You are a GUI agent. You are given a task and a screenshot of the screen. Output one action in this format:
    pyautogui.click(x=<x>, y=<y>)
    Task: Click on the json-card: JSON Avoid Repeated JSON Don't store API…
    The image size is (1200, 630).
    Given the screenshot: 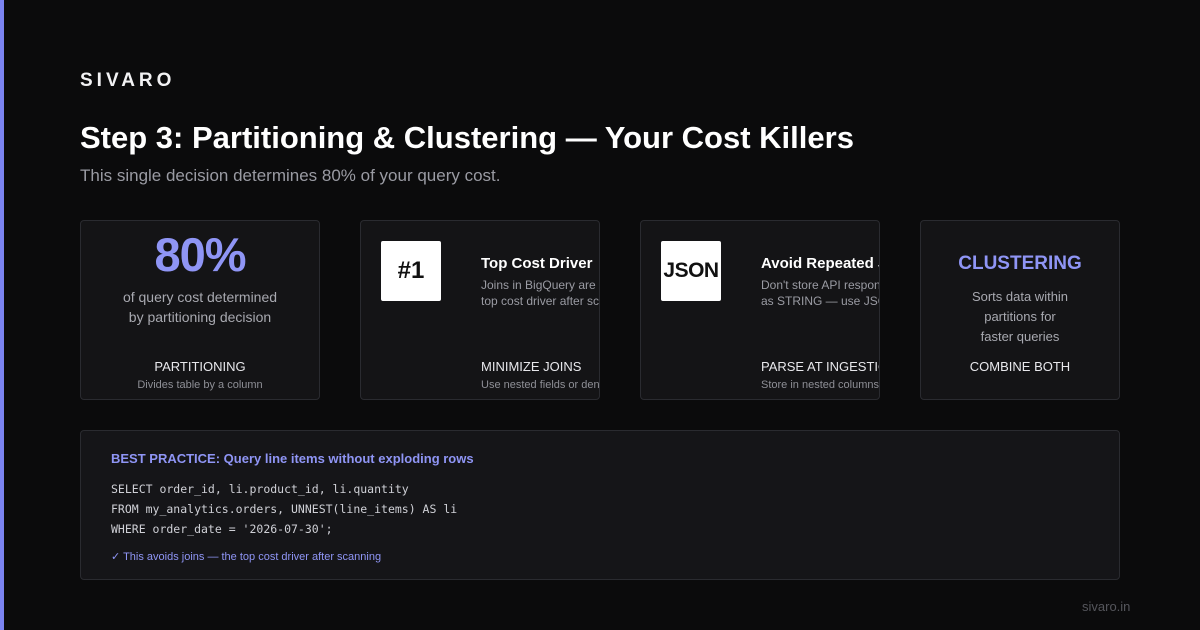 What is the action you would take?
    pyautogui.click(x=760, y=310)
    